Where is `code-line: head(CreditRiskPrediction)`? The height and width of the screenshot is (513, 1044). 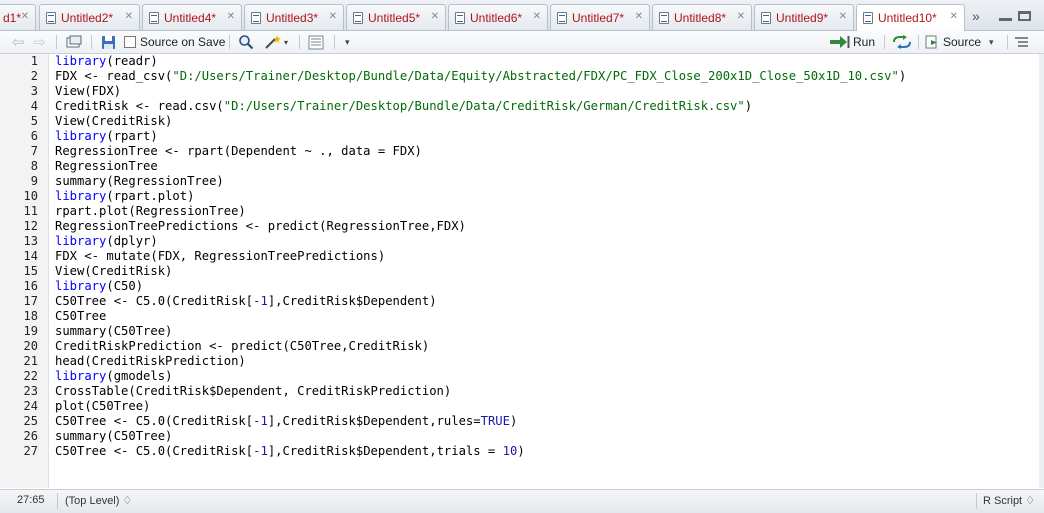 code-line: head(CreditRiskPrediction) is located at coordinates (150, 361).